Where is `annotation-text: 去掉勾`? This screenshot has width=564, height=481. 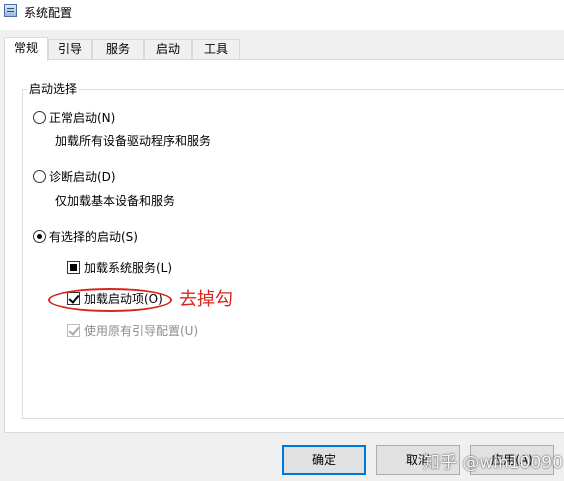 annotation-text: 去掉勾 is located at coordinates (206, 299).